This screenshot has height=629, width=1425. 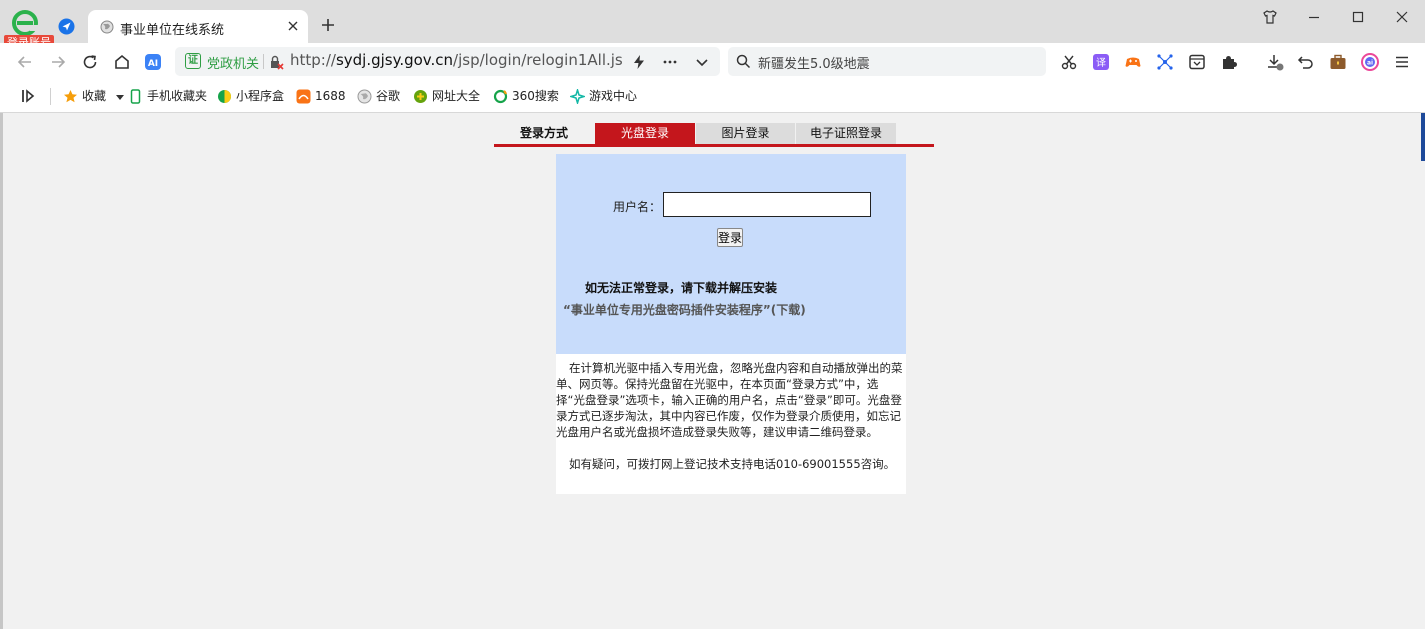 I want to click on username-input, so click(x=767, y=204).